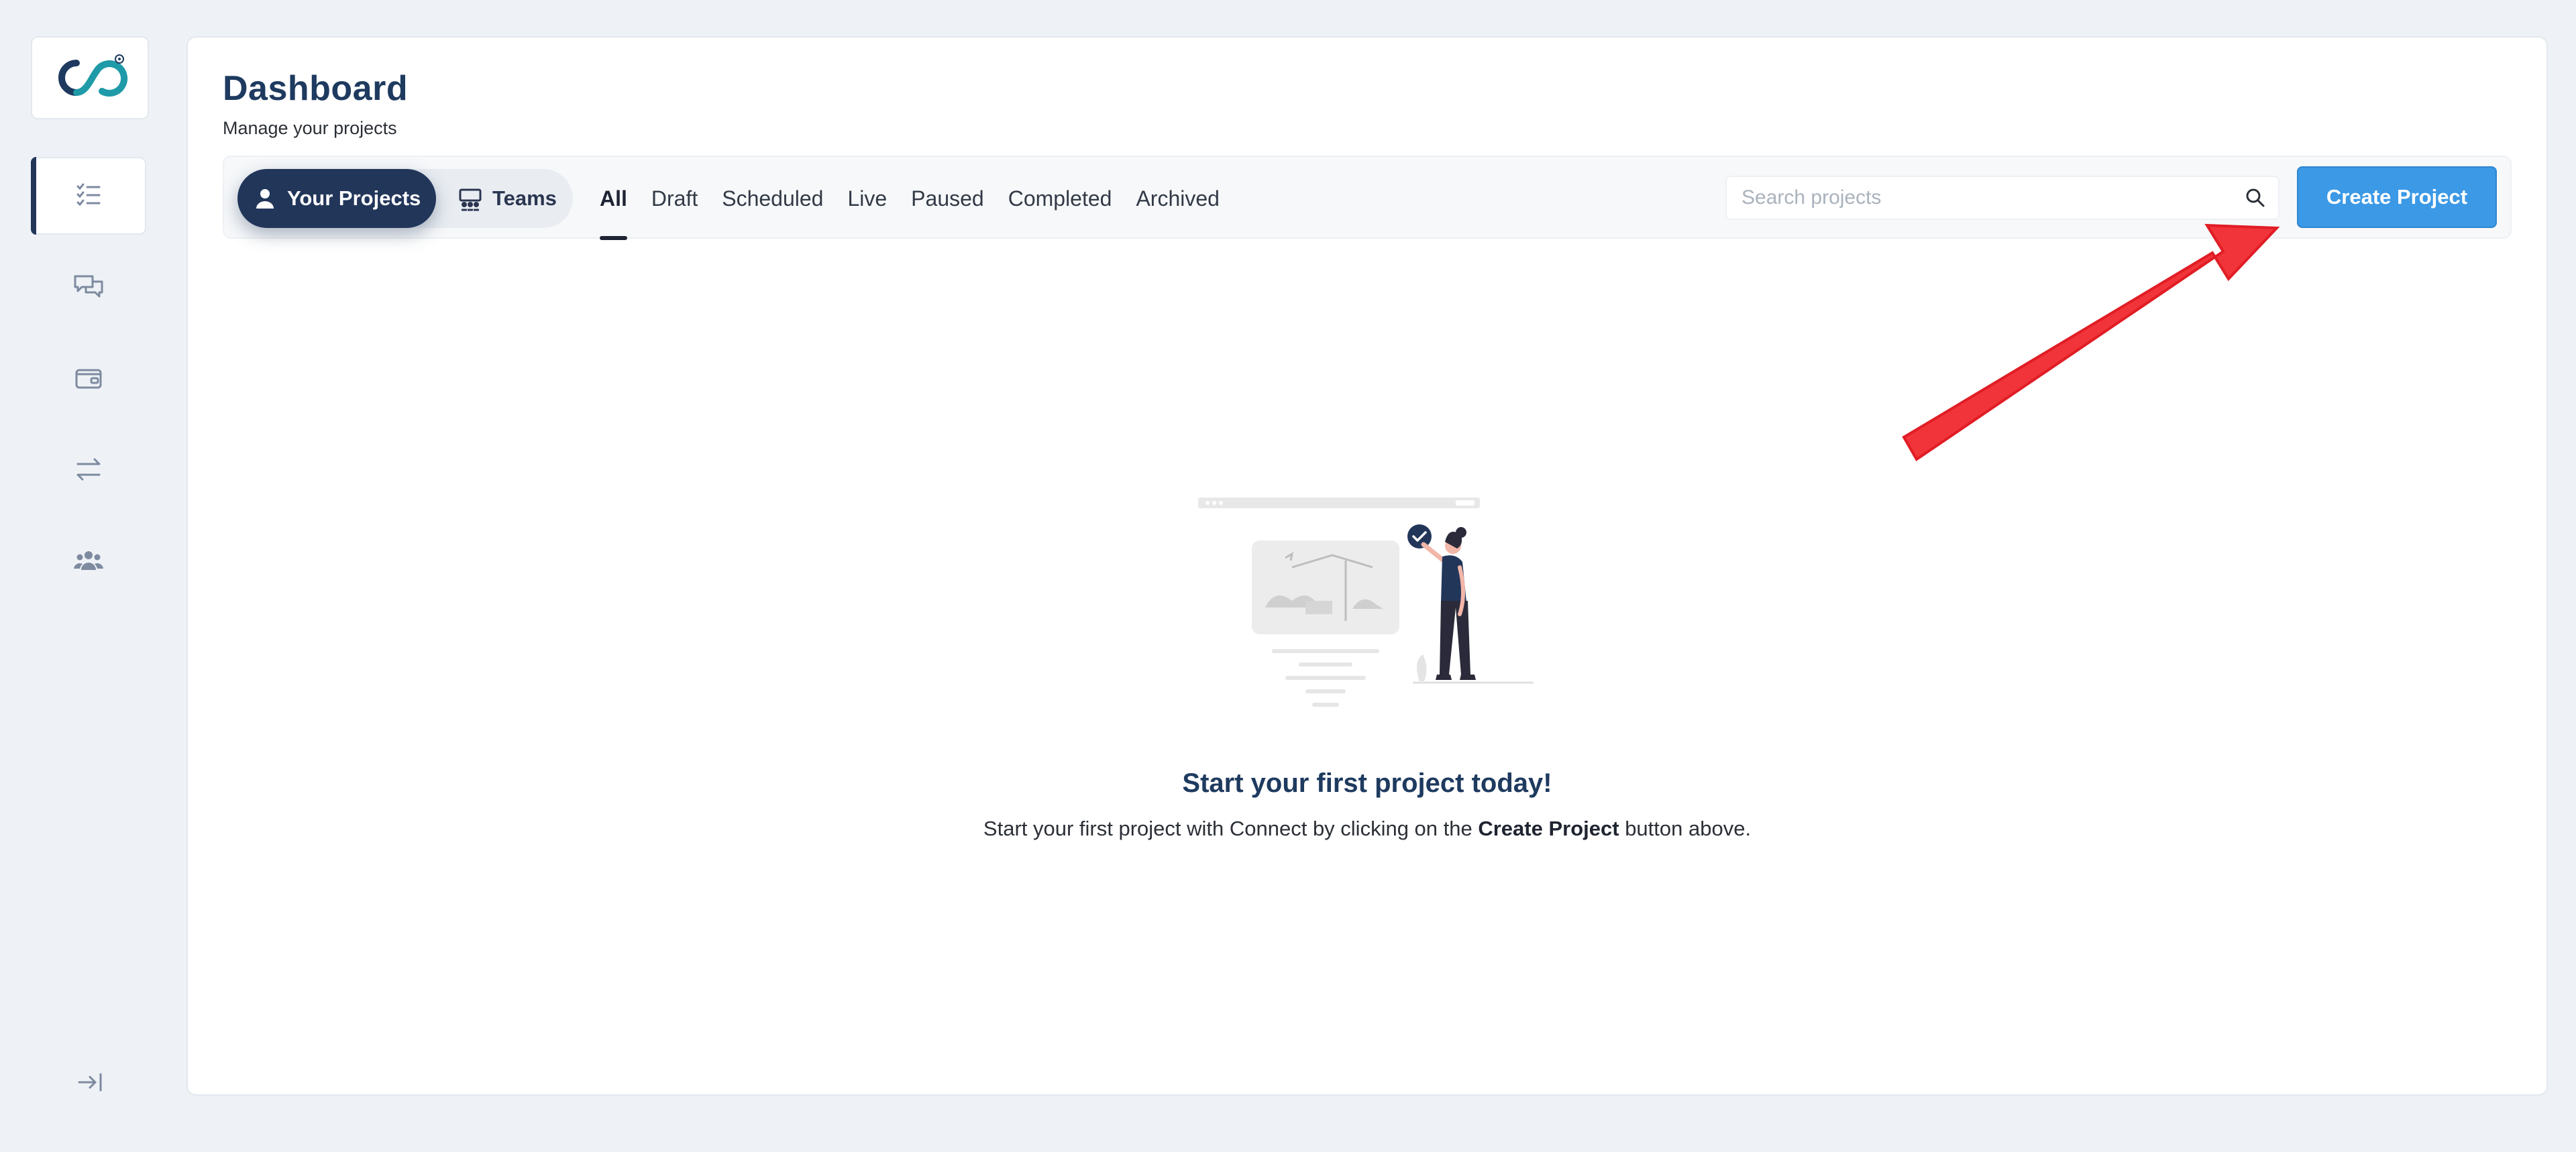 The height and width of the screenshot is (1152, 2576). I want to click on swap-arrows-icon, so click(88, 469).